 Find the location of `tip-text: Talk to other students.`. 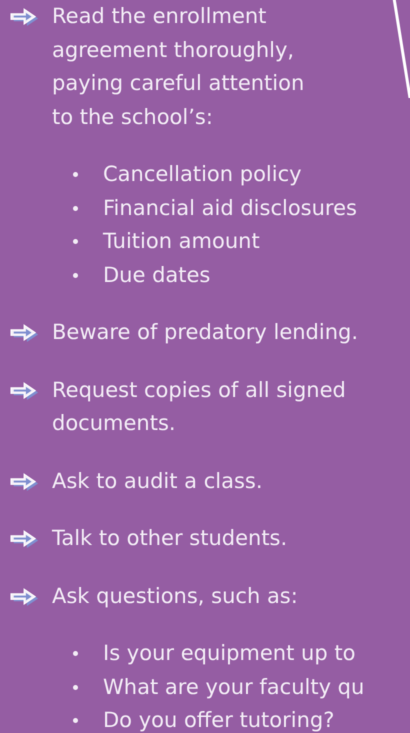

tip-text: Talk to other students. is located at coordinates (170, 538).